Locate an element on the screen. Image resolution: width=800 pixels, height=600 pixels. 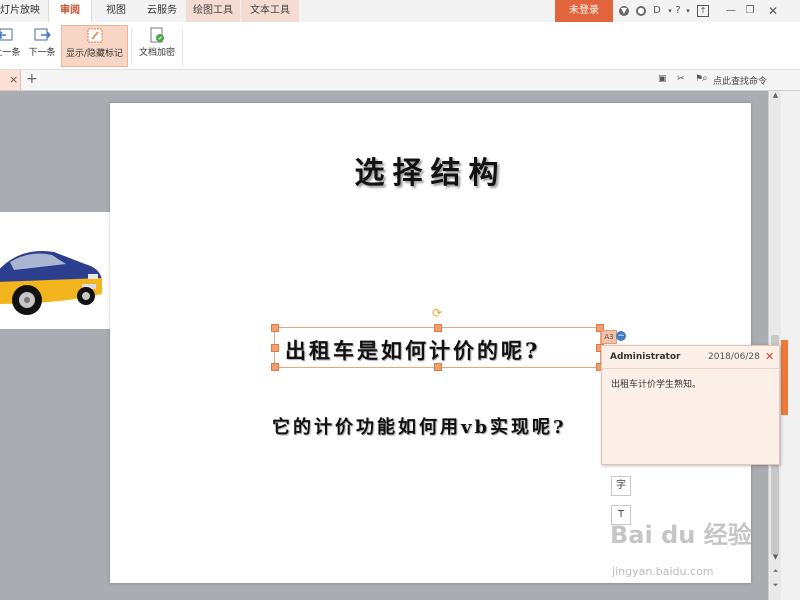
collapse-comment-icon: − is located at coordinates (621, 336).